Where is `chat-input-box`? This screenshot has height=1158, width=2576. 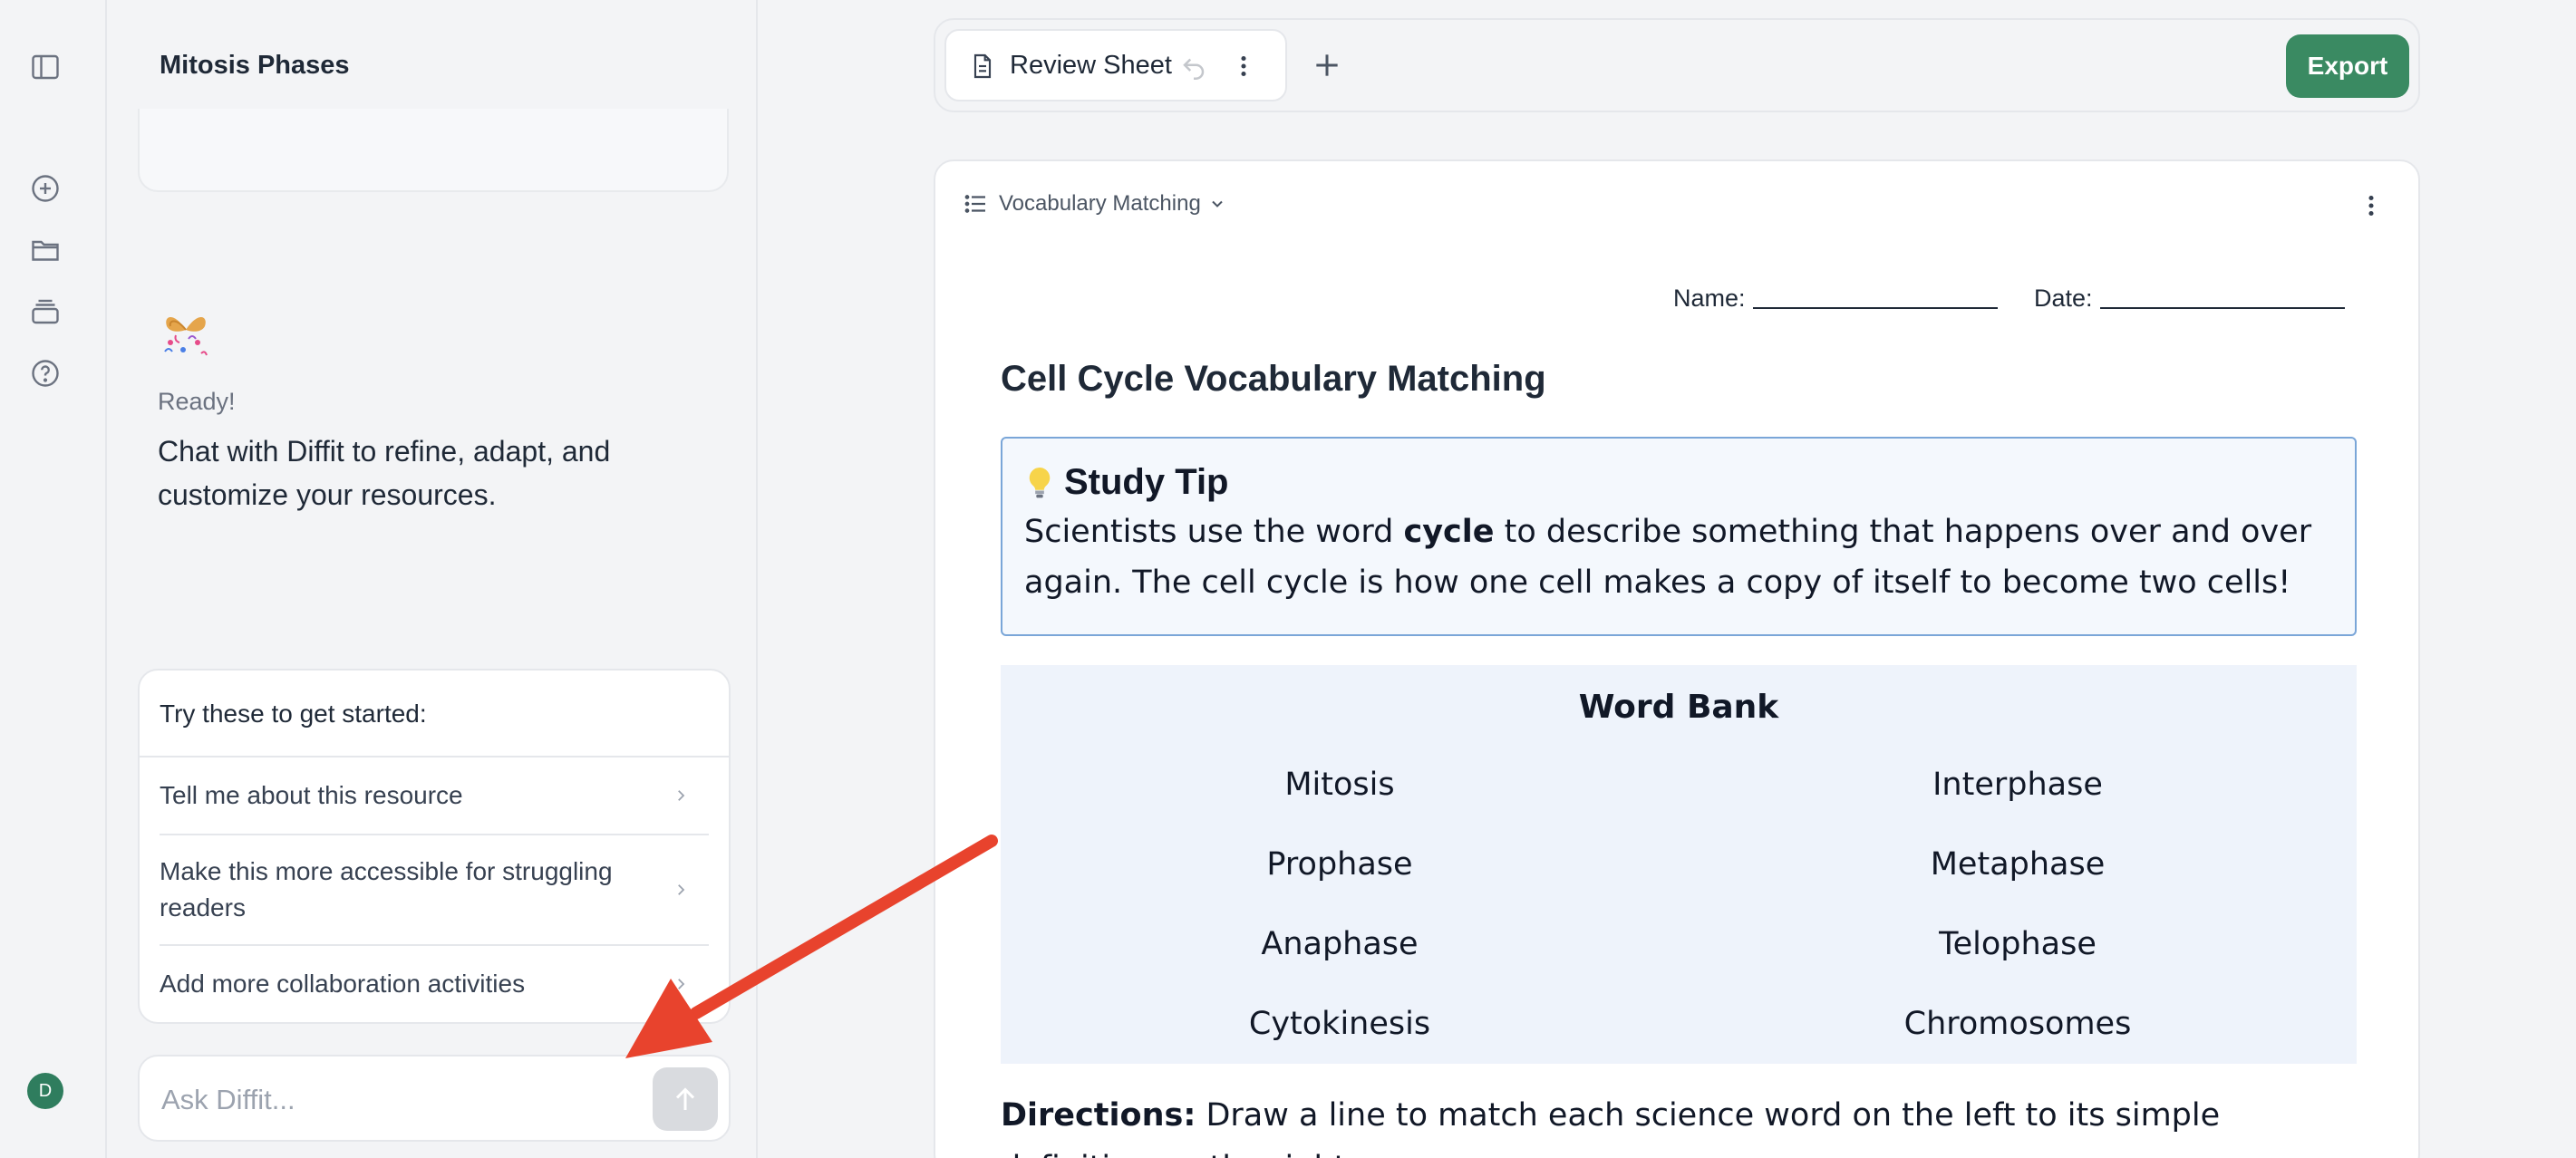
chat-input-box is located at coordinates (434, 1098).